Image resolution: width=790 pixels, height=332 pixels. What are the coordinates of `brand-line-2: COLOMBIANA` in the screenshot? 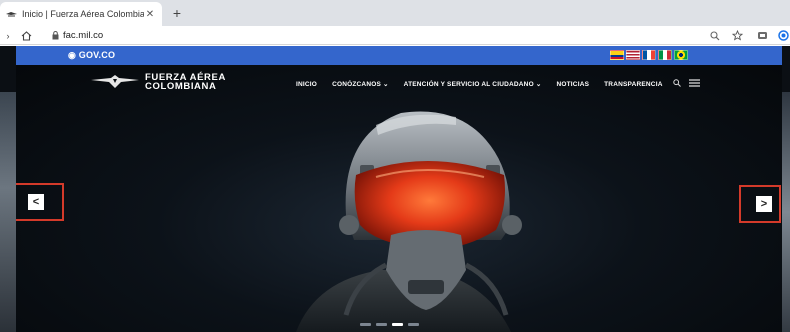 It's located at (181, 86).